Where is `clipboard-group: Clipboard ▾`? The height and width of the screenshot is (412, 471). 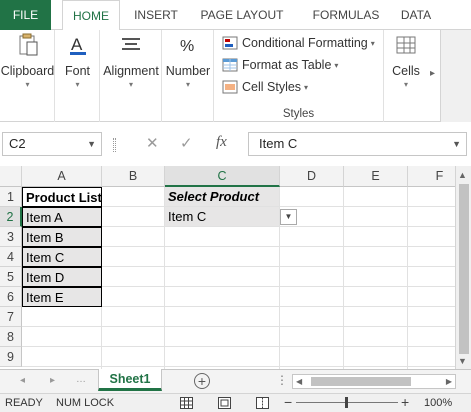
clipboard-group: Clipboard ▾ is located at coordinates (27, 76).